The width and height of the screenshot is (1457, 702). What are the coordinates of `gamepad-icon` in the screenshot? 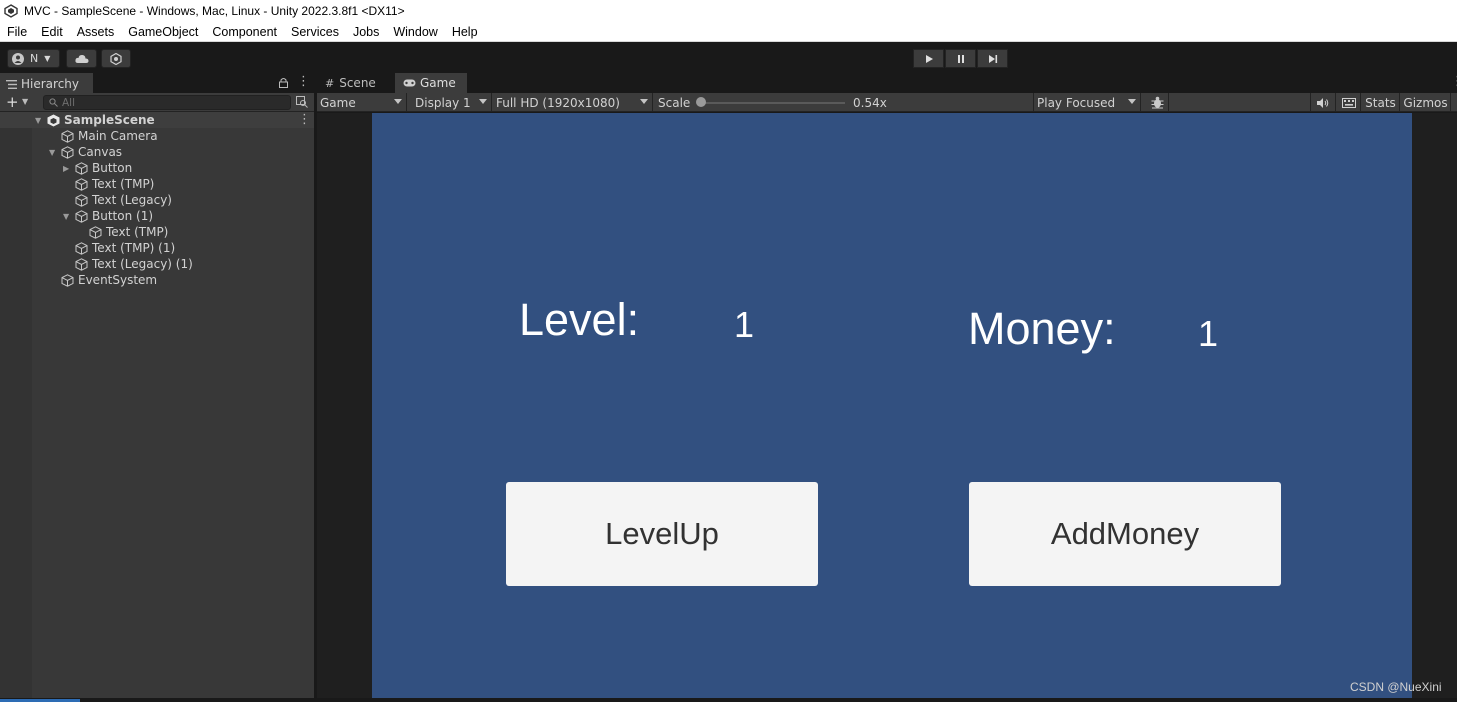 It's located at (409, 83).